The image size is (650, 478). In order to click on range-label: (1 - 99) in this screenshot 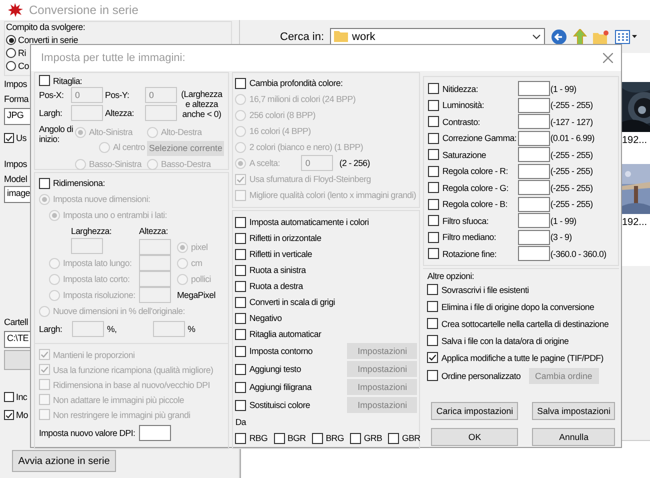, I will do `click(564, 221)`.